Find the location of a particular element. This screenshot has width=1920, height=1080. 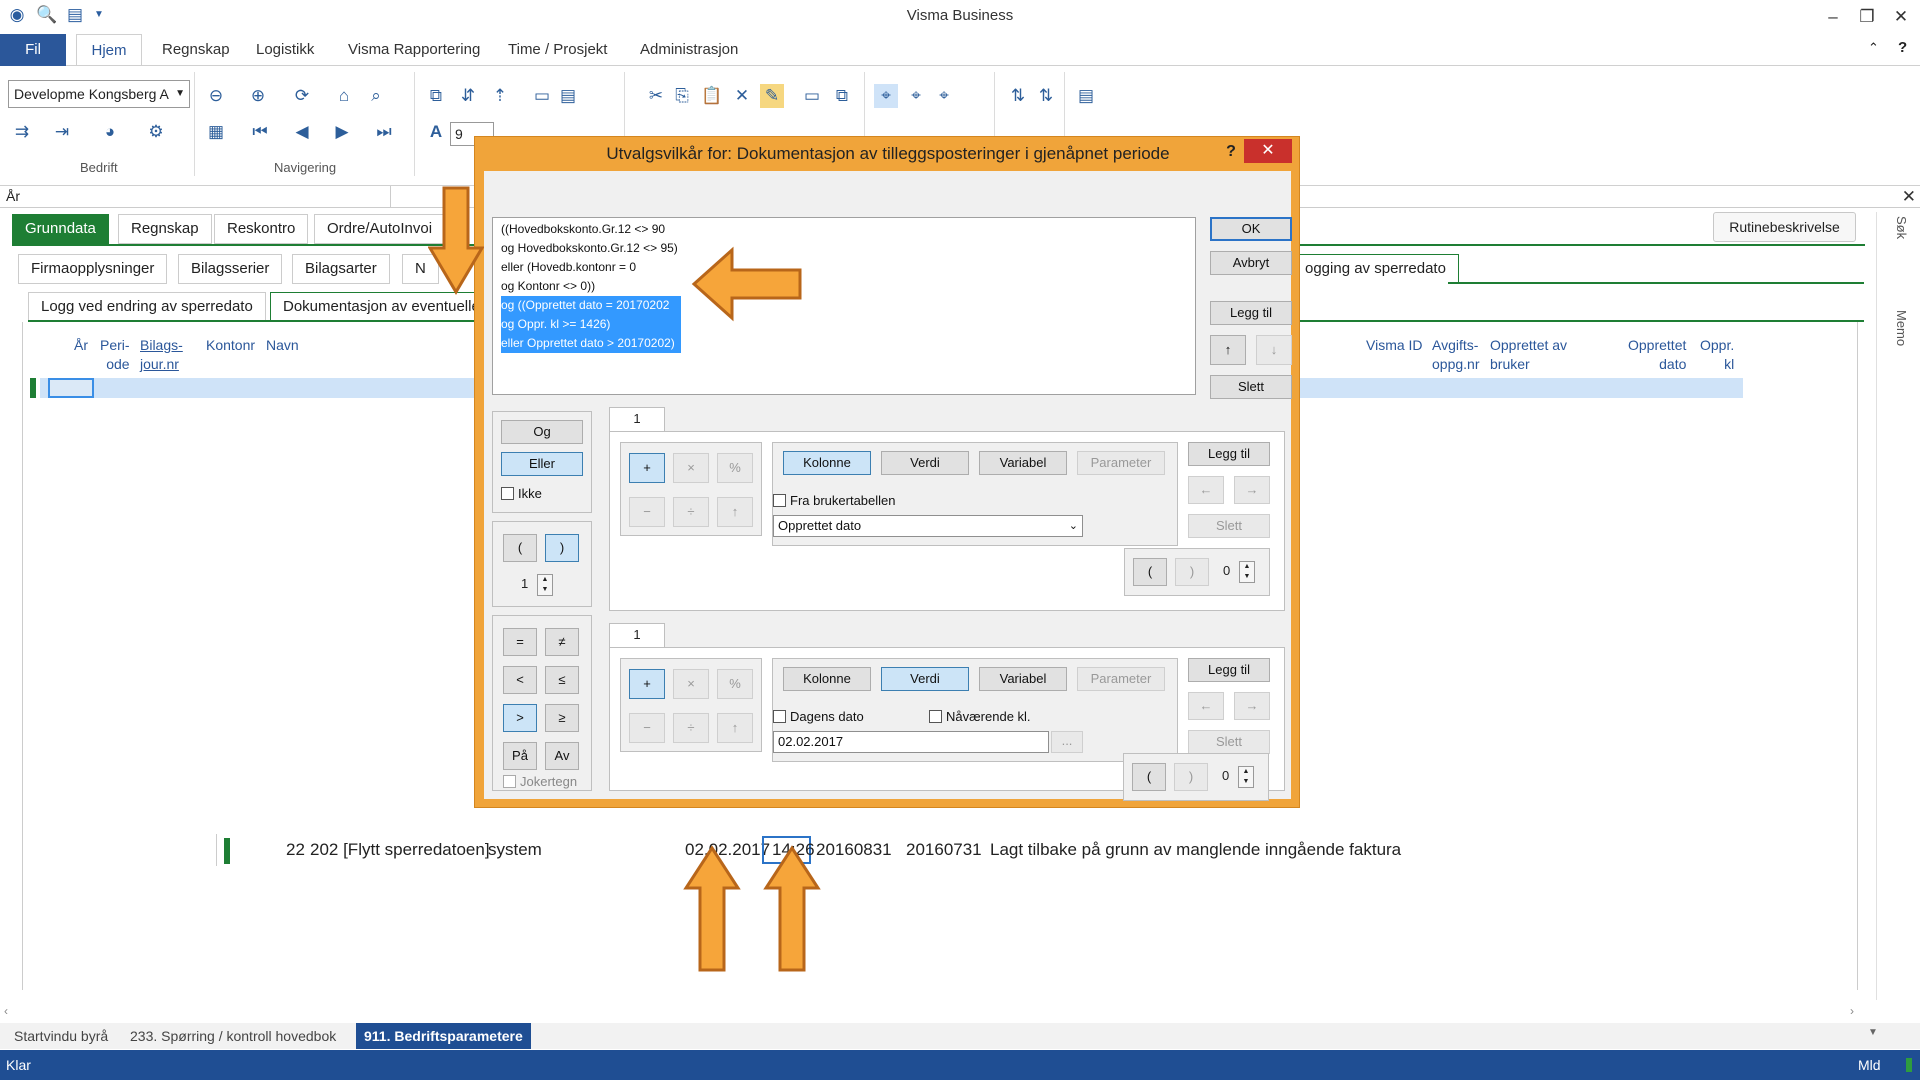

rutinebeskrivelse-button: Rutinebeskrivelse is located at coordinates (1784, 227).